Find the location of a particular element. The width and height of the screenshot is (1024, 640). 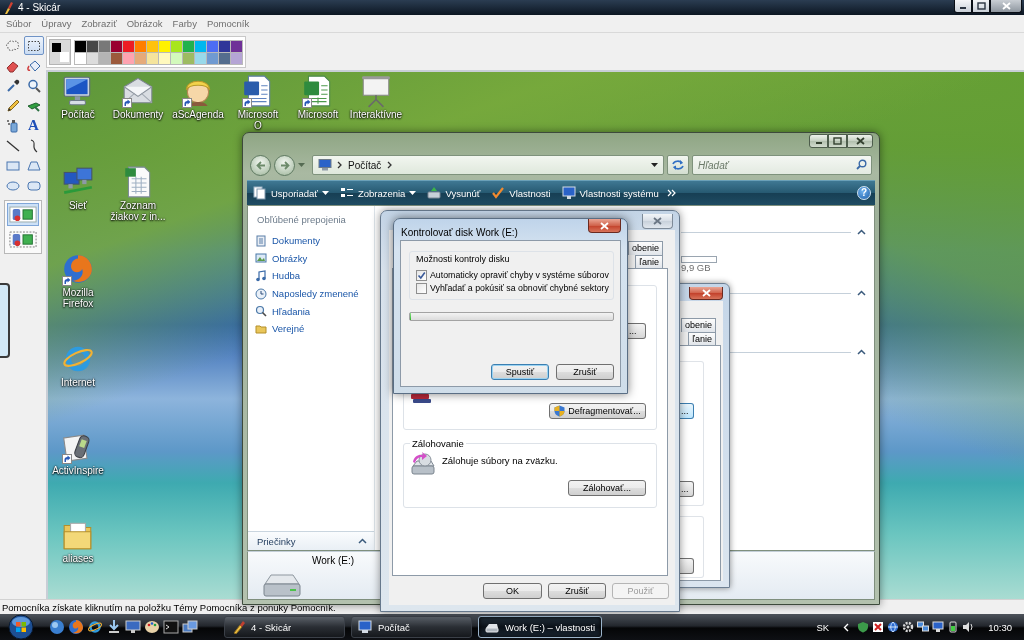

battery-icon is located at coordinates (953, 627).